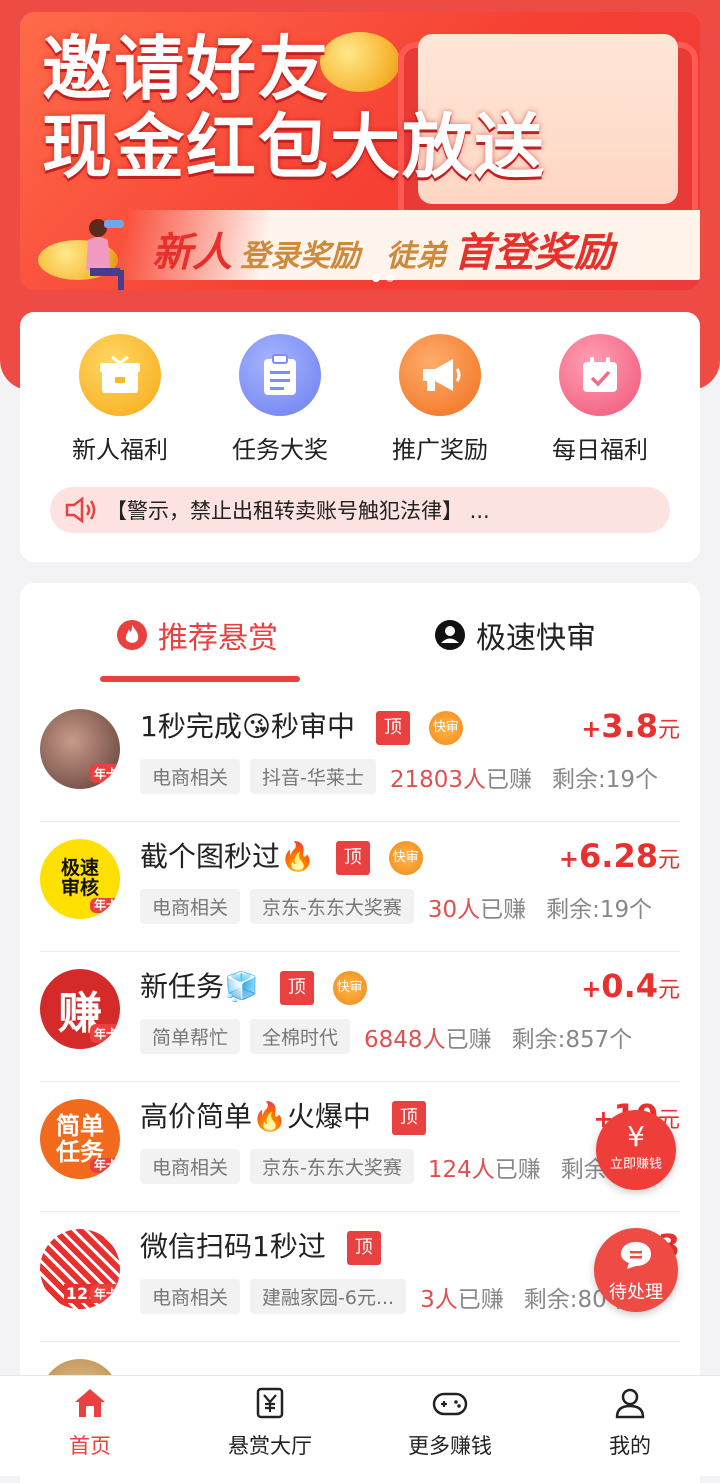  What do you see at coordinates (105, 254) in the screenshot?
I see `megaphone-person-illustration` at bounding box center [105, 254].